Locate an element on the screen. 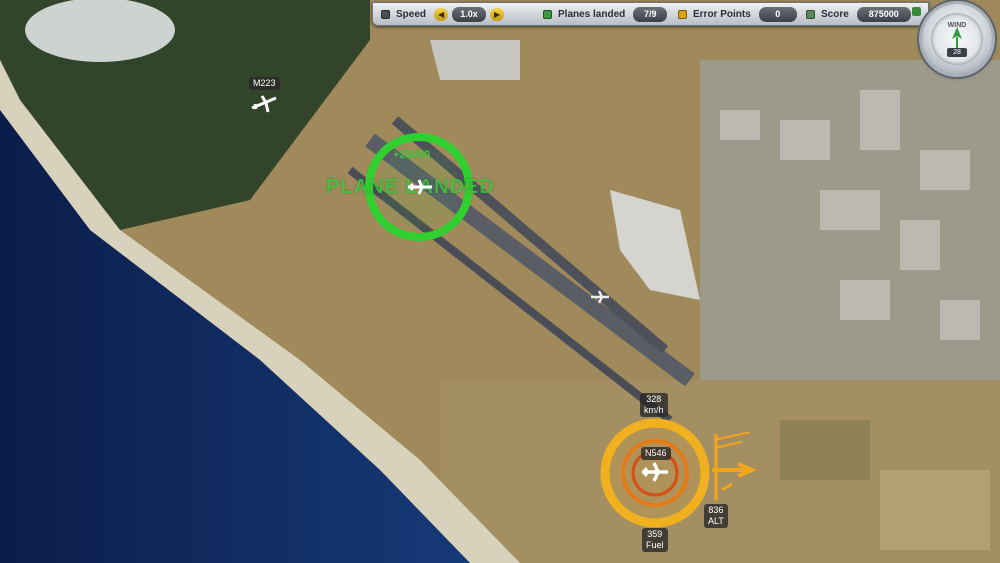 The height and width of the screenshot is (563, 1000). menu-icon is located at coordinates (916, 11).